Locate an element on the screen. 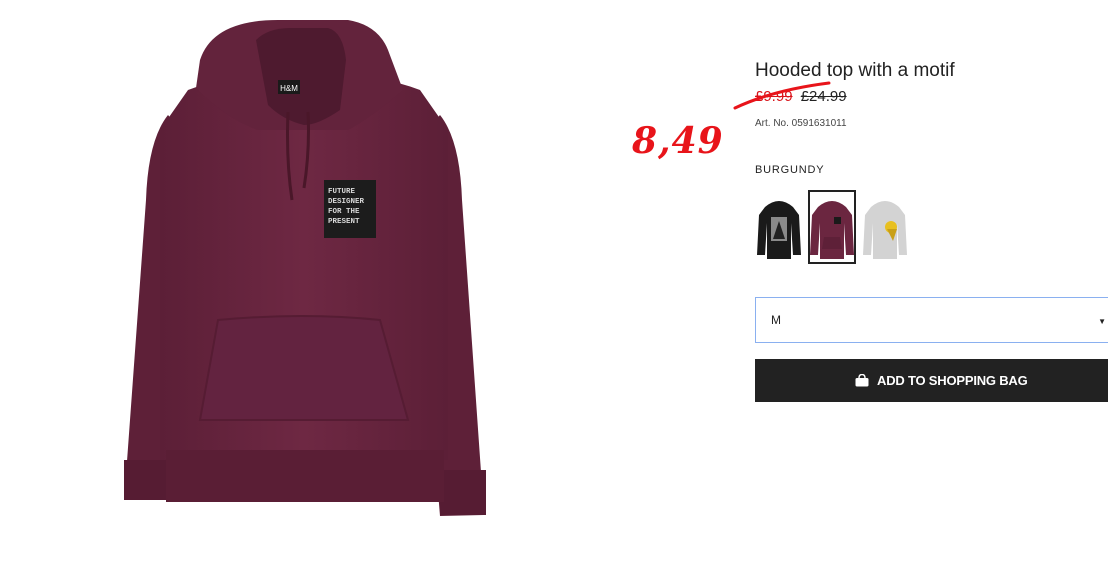  swatch-black is located at coordinates (779, 227).